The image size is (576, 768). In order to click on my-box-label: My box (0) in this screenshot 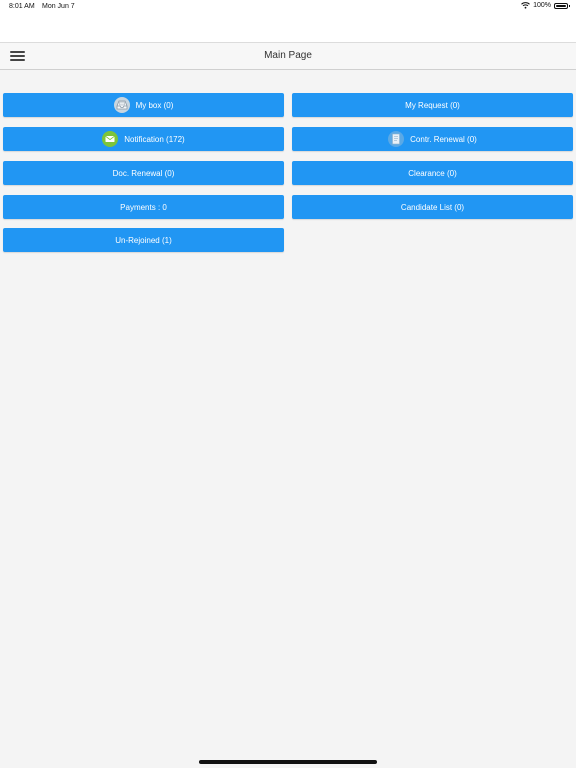, I will do `click(154, 105)`.